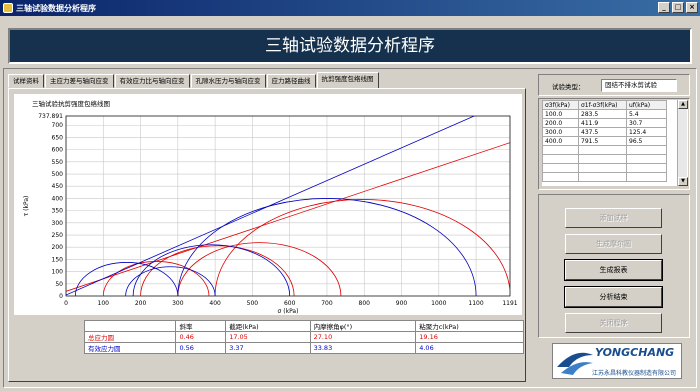 The height and width of the screenshot is (391, 700). I want to click on close-program-button: 关闭程序, so click(613, 323).